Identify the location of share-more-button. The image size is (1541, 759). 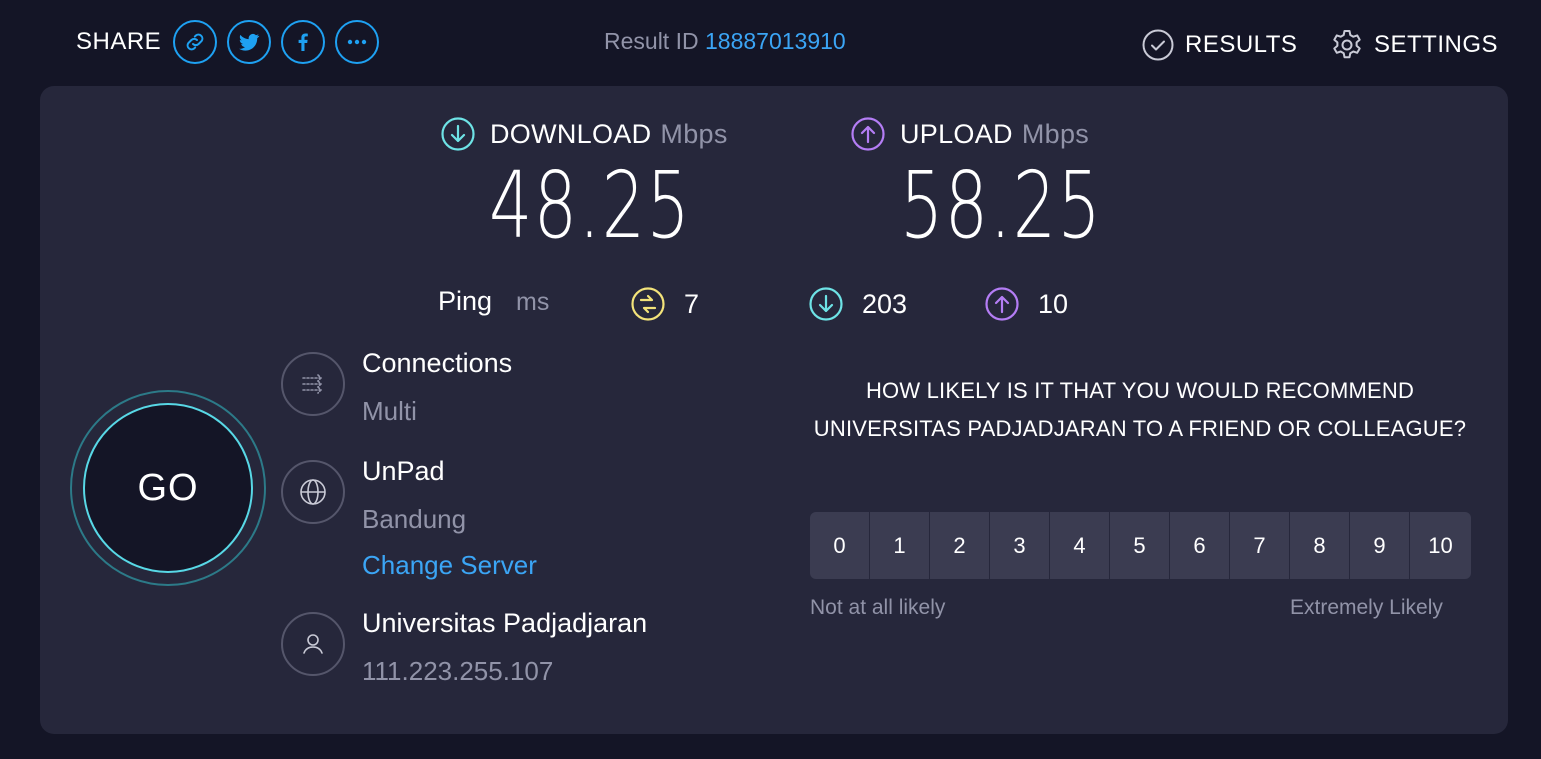
(357, 42).